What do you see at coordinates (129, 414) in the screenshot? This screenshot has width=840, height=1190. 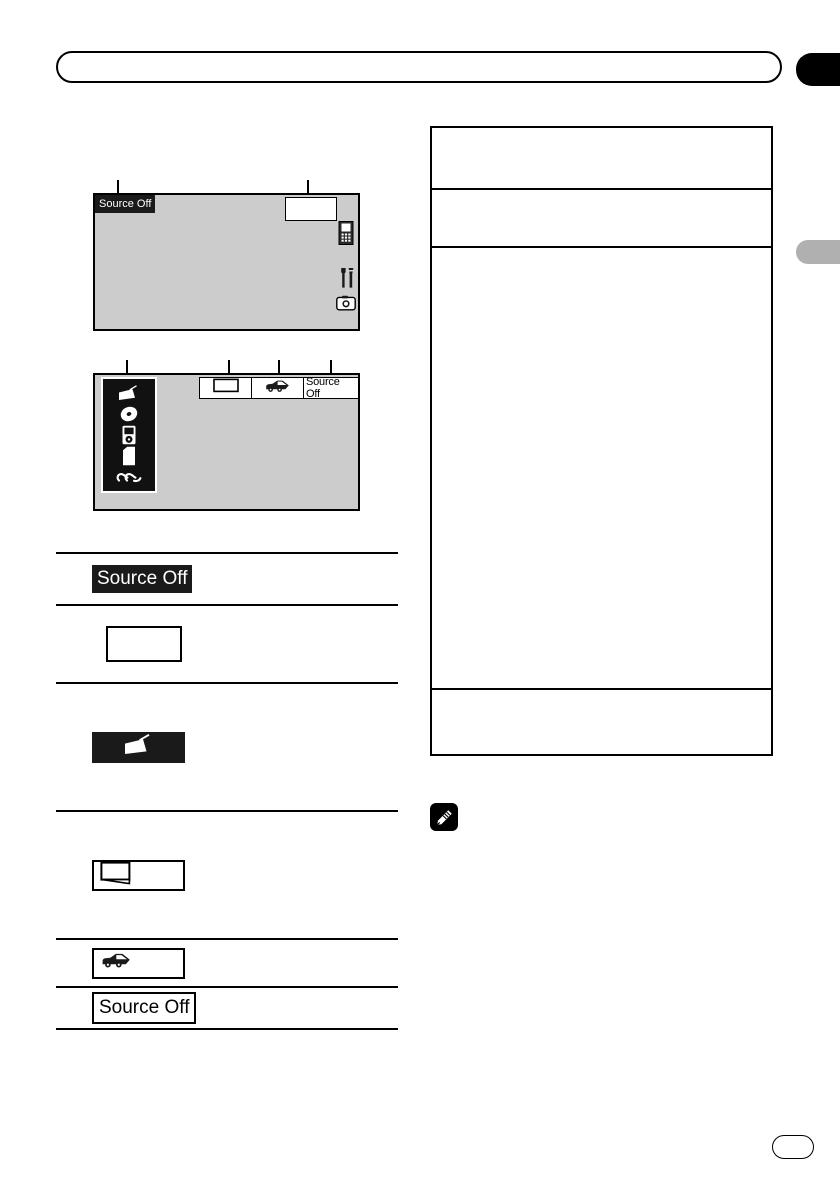 I see `disc-icon` at bounding box center [129, 414].